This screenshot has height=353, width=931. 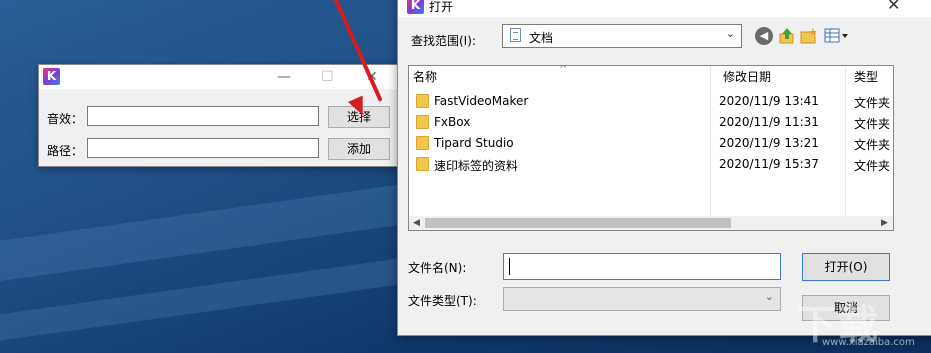 I want to click on close-icon: ✕, so click(x=893, y=7).